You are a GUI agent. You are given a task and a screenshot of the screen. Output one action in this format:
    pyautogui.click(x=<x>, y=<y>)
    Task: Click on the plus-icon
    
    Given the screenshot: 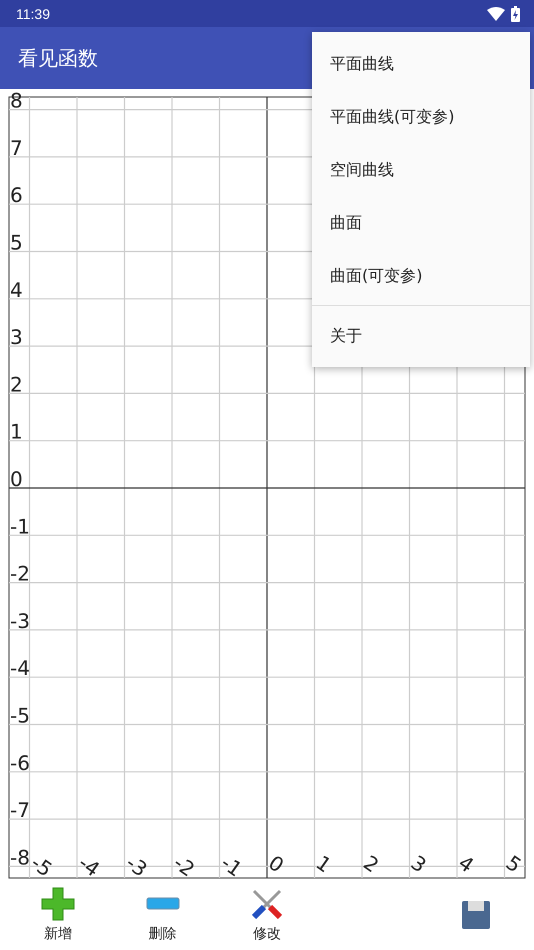 What is the action you would take?
    pyautogui.click(x=58, y=904)
    